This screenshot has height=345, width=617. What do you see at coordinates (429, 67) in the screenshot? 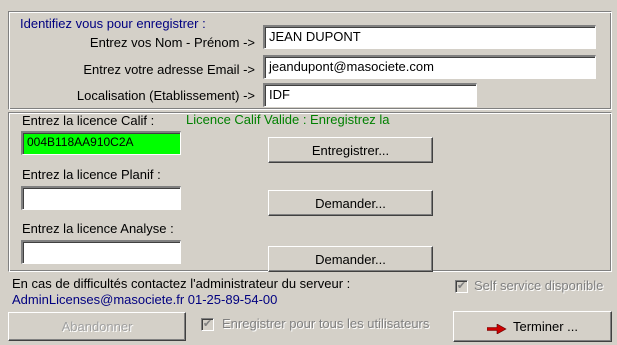
I see `email-field: jeandupont@masociete.com` at bounding box center [429, 67].